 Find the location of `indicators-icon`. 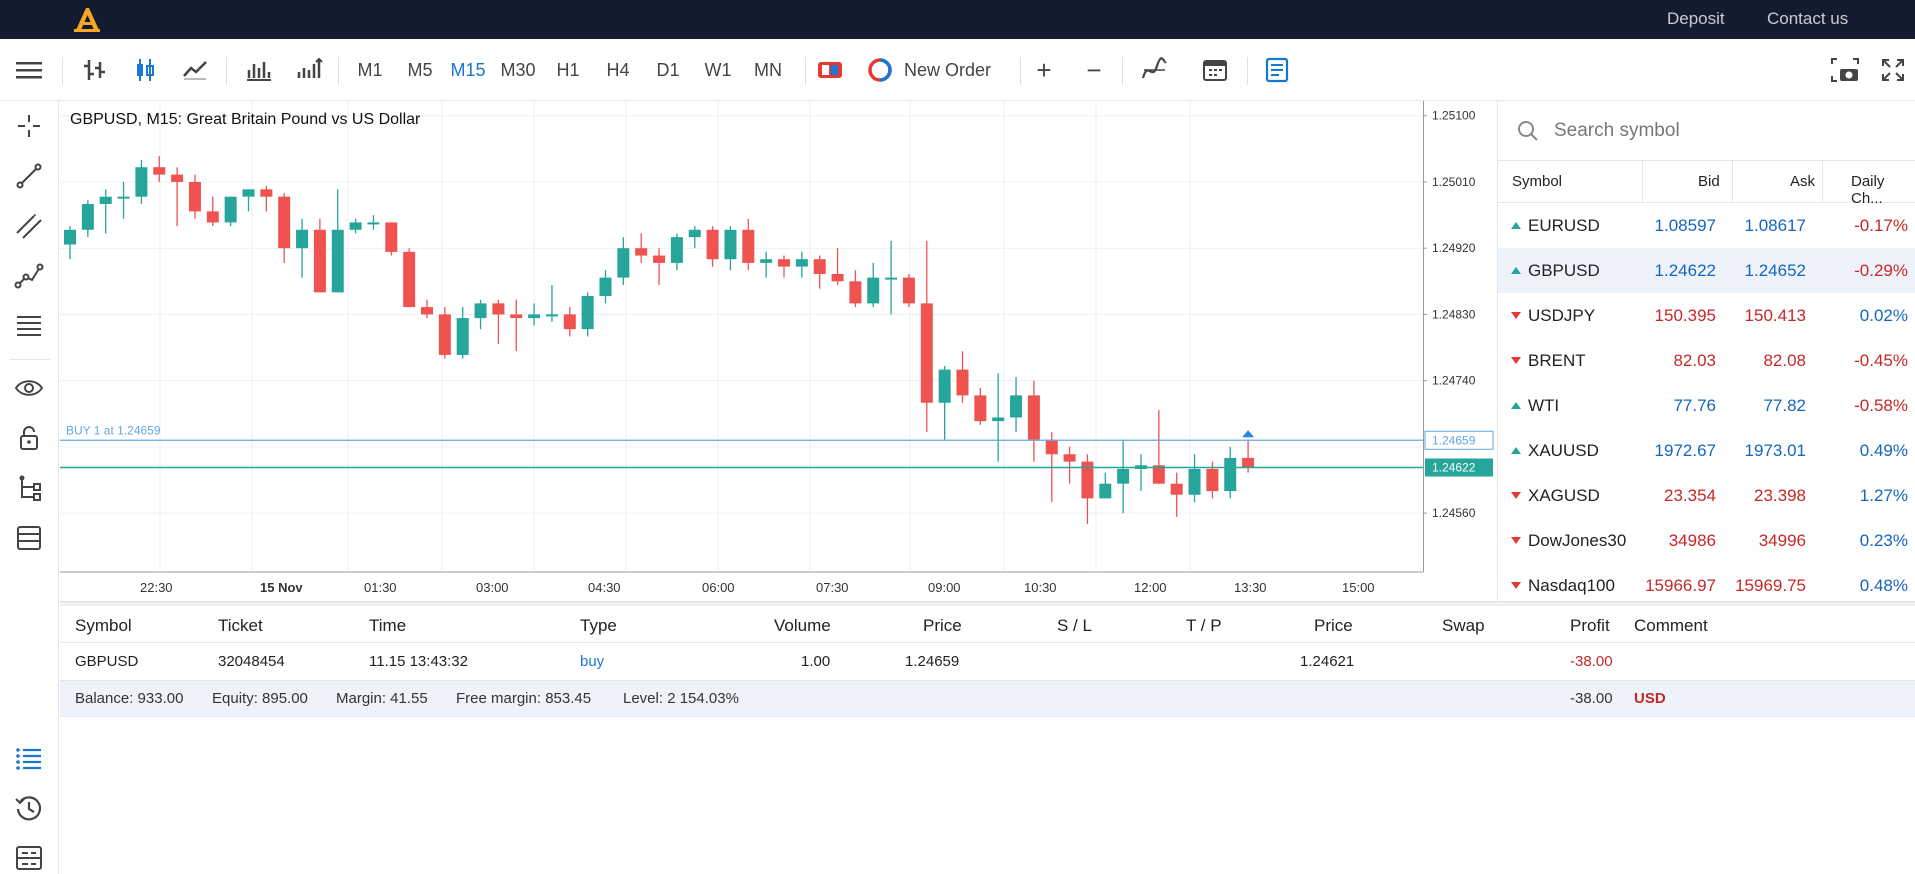

indicators-icon is located at coordinates (1154, 70).